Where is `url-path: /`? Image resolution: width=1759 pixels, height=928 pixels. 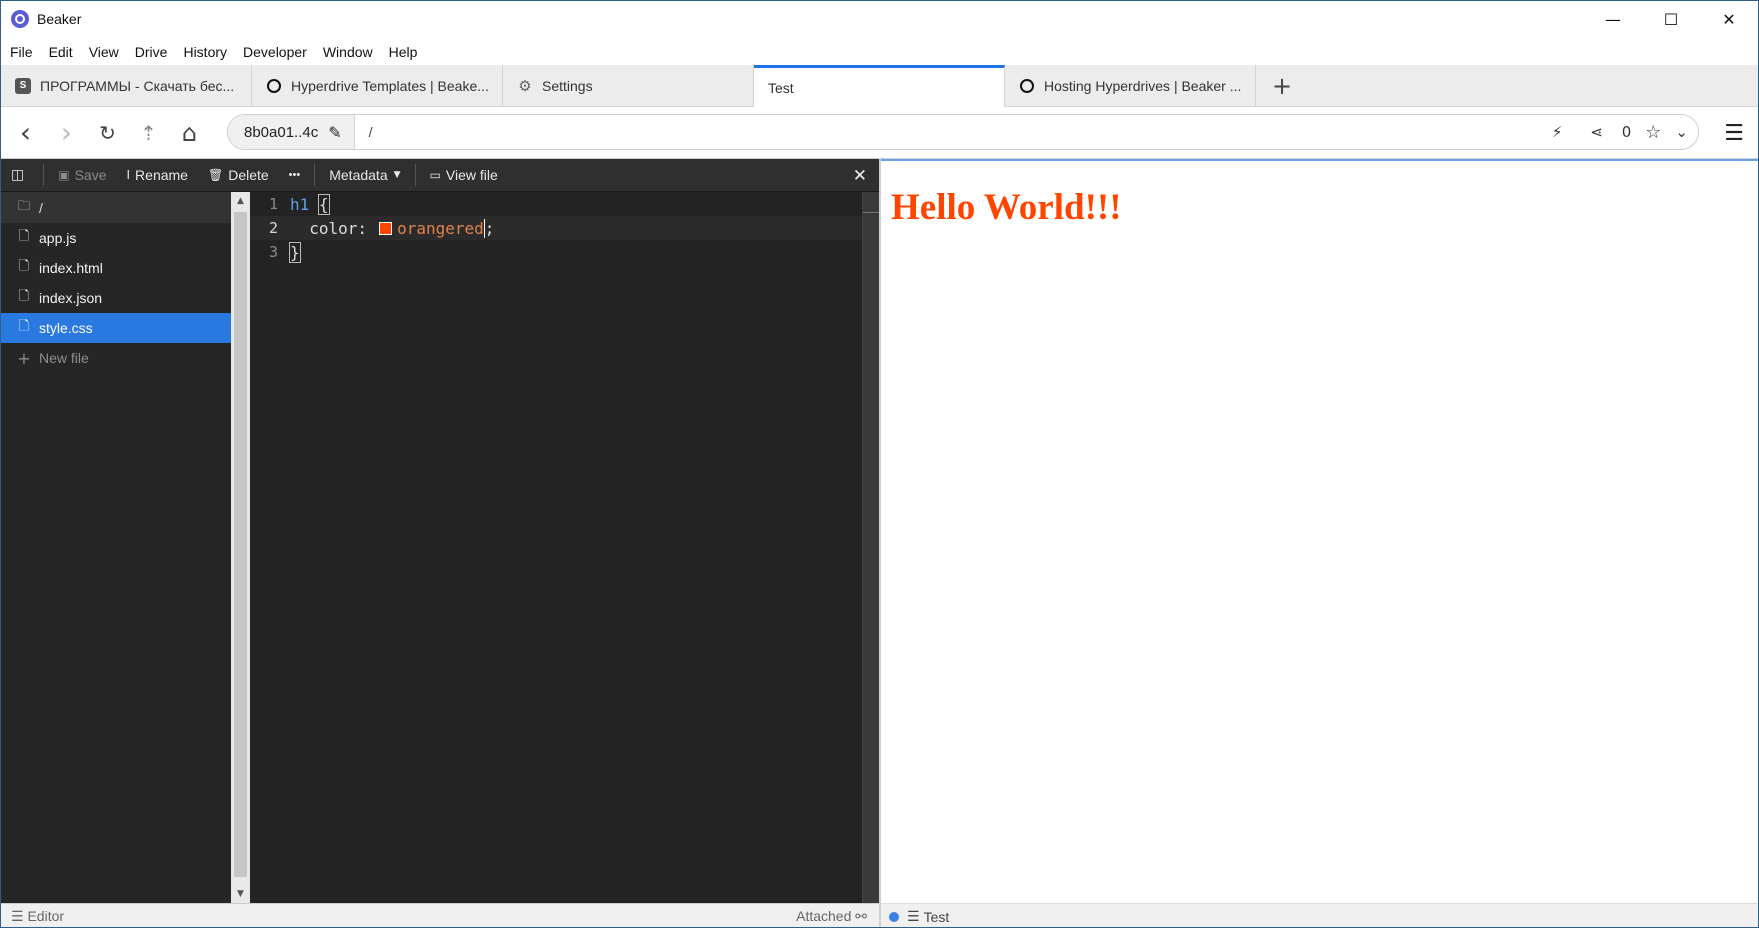
url-path: / is located at coordinates (371, 132).